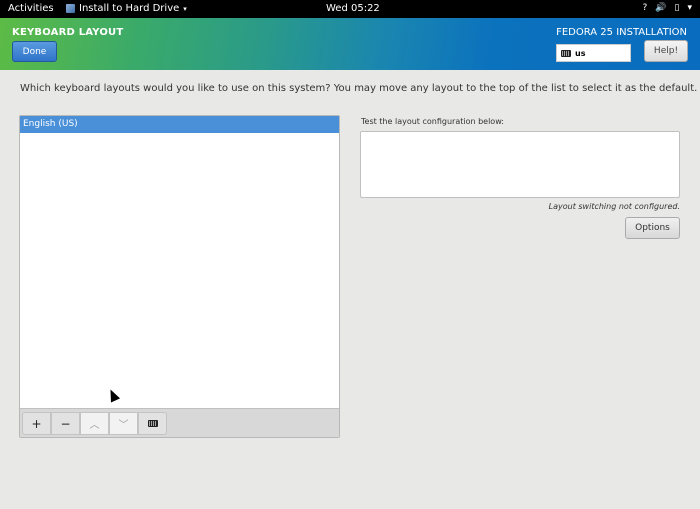  Describe the element at coordinates (661, 8) in the screenshot. I see `volume-icon: 🔊` at that location.